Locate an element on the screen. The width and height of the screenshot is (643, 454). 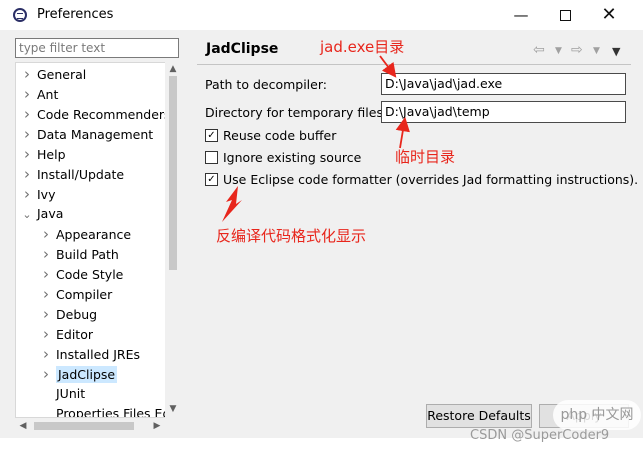
arrow-to-formatter-checkbox is located at coordinates (232, 204).